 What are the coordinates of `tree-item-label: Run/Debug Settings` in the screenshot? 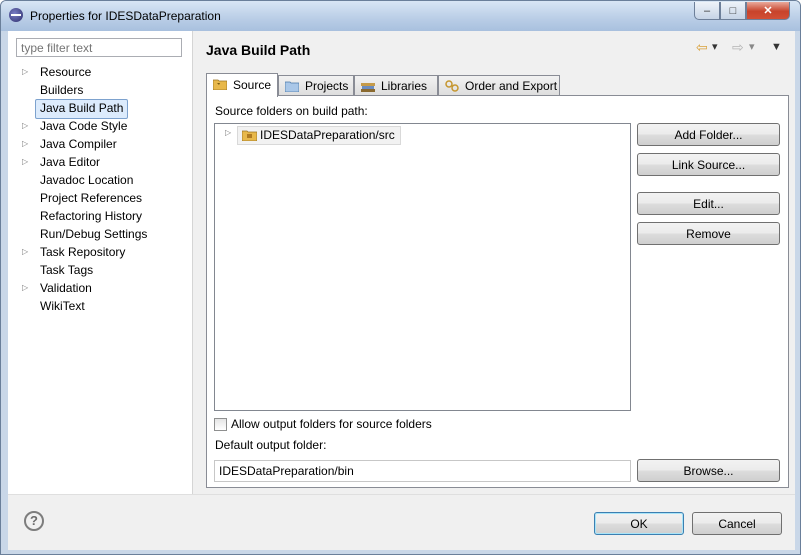 It's located at (94, 234).